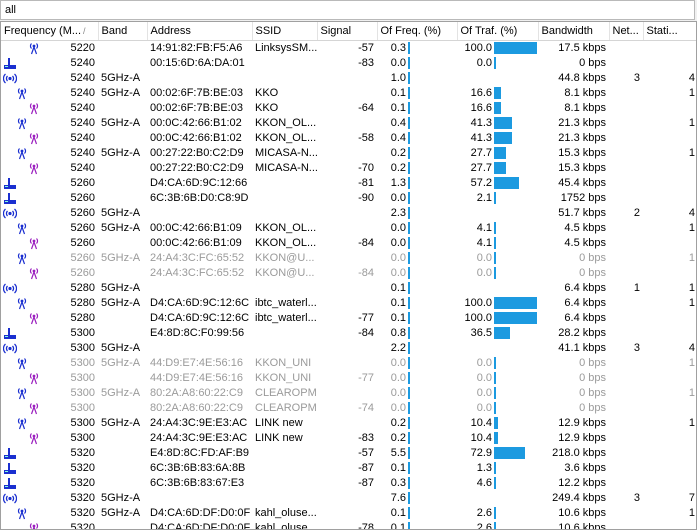 This screenshot has width=697, height=530. I want to click on filter-bar, so click(347, 10).